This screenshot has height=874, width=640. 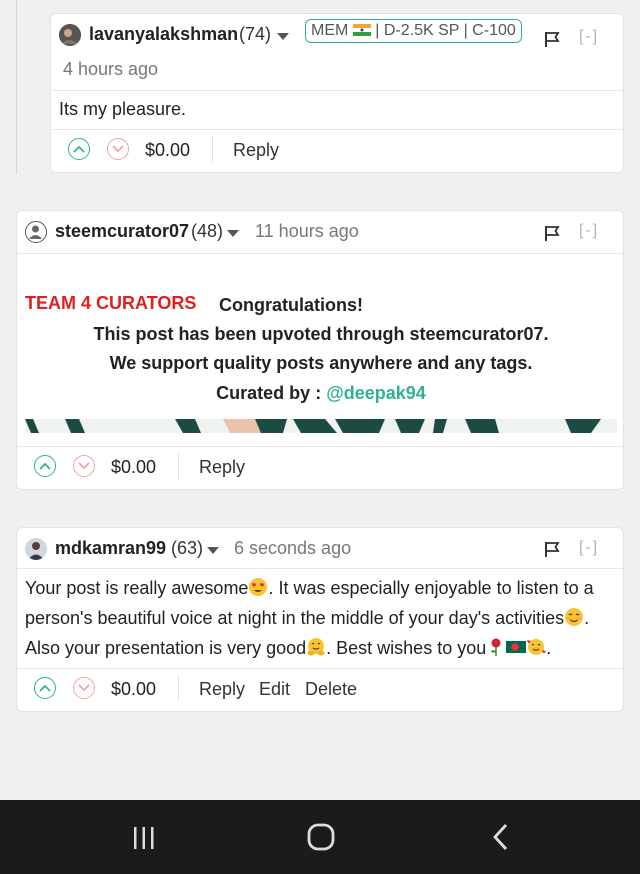 What do you see at coordinates (316, 647) in the screenshot?
I see `hugging-face-emoji-icon` at bounding box center [316, 647].